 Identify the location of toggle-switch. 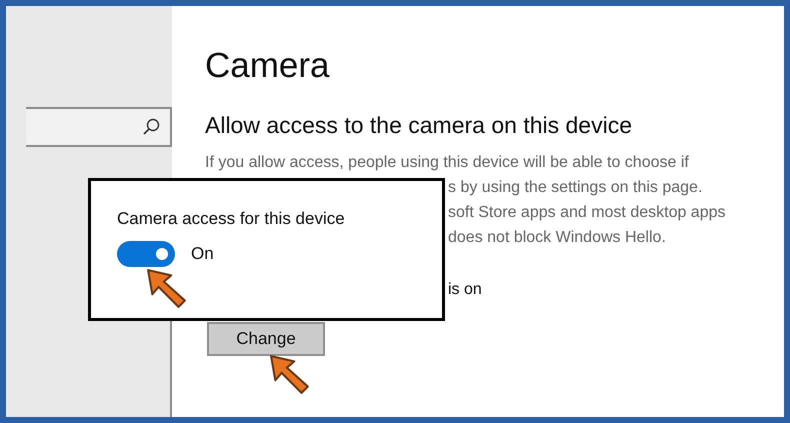
(146, 254).